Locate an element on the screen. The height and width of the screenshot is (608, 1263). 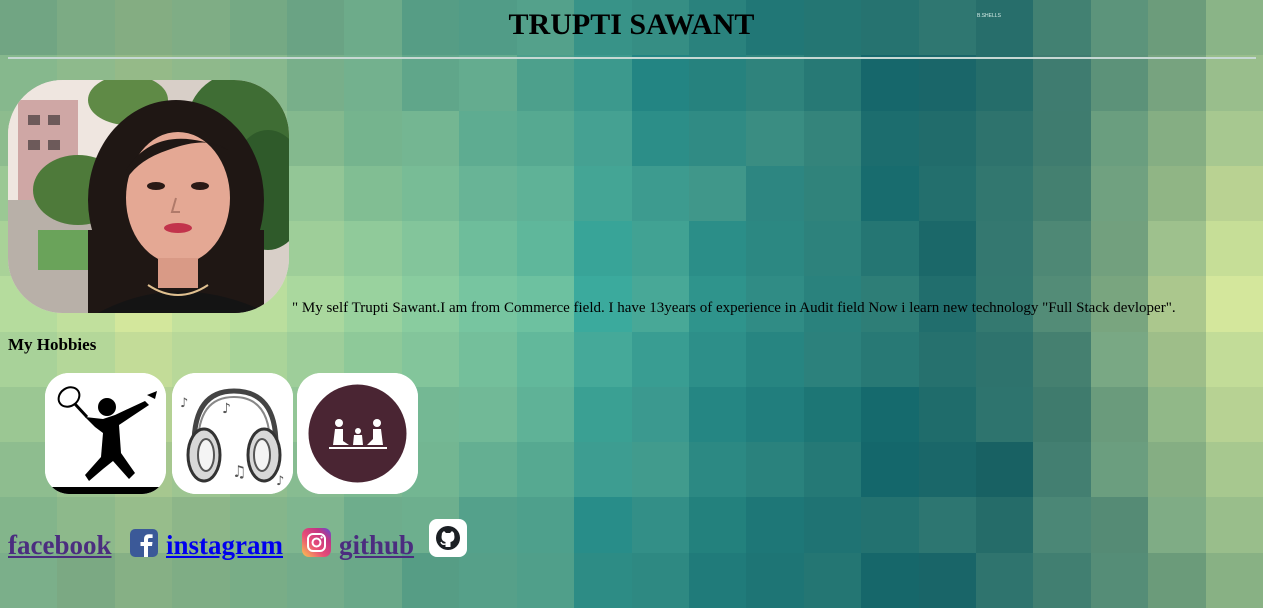
hobby-badminton is located at coordinates (105, 433).